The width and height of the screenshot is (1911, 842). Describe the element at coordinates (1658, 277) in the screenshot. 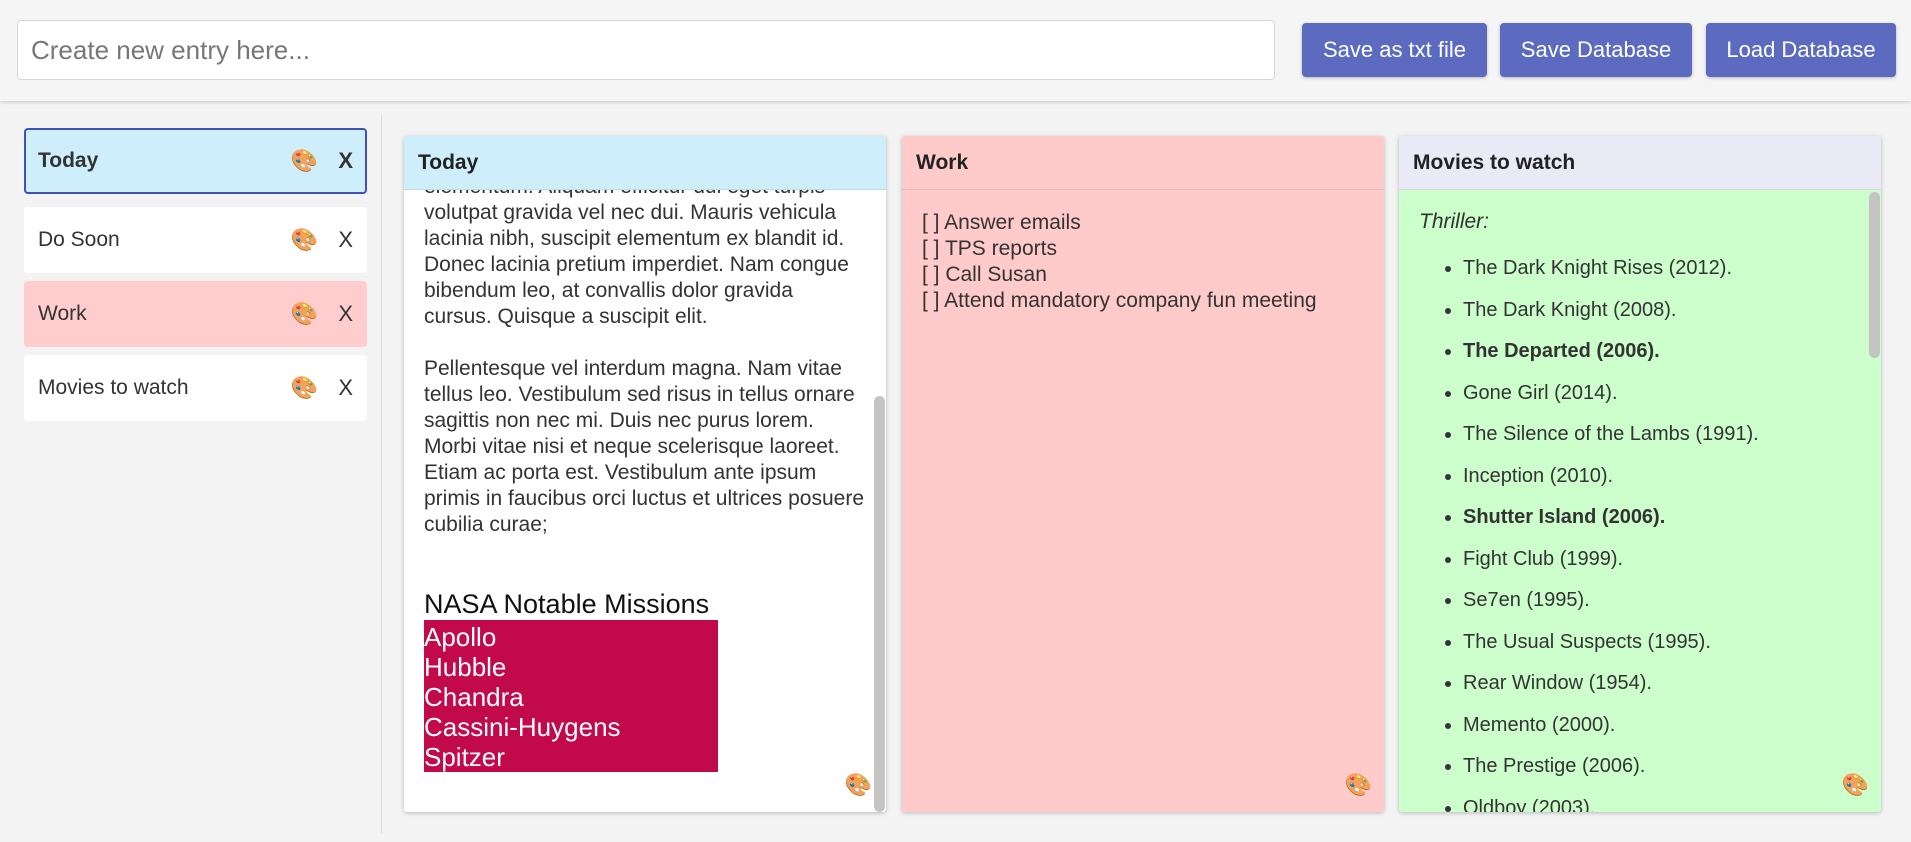

I see `list-item: The Dark Knight Rises (2012).` at that location.